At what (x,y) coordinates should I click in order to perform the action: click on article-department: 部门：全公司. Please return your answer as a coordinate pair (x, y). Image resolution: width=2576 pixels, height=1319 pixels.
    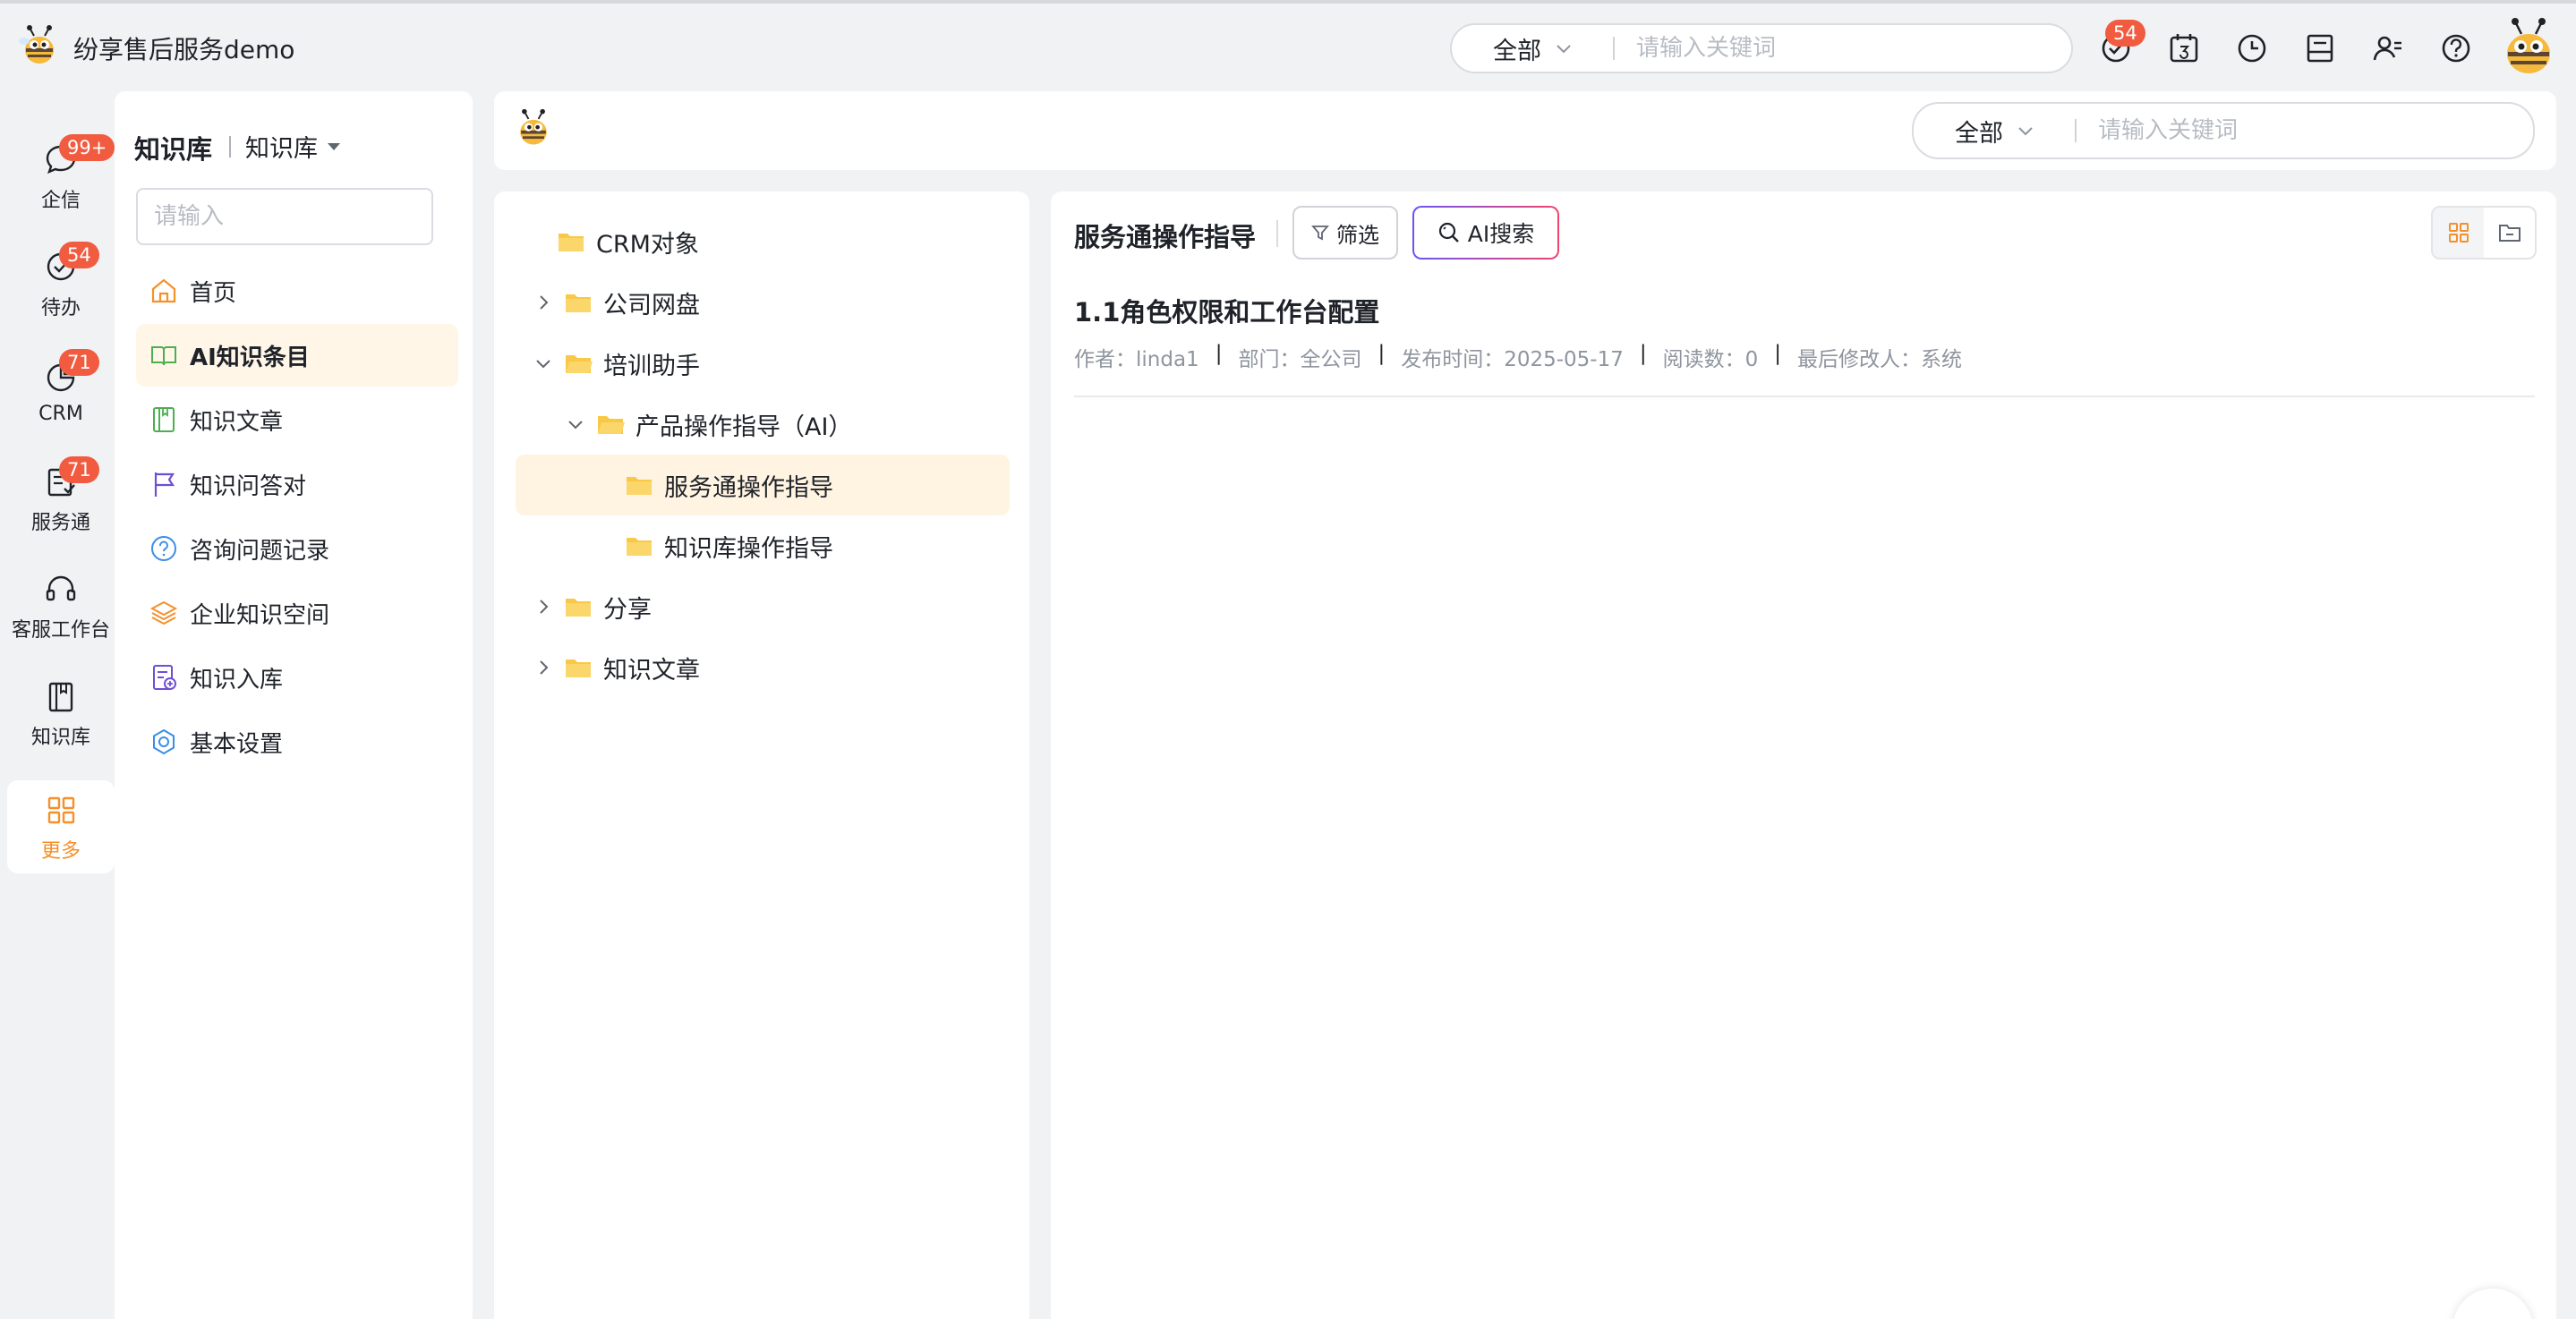
    Looking at the image, I should click on (1300, 359).